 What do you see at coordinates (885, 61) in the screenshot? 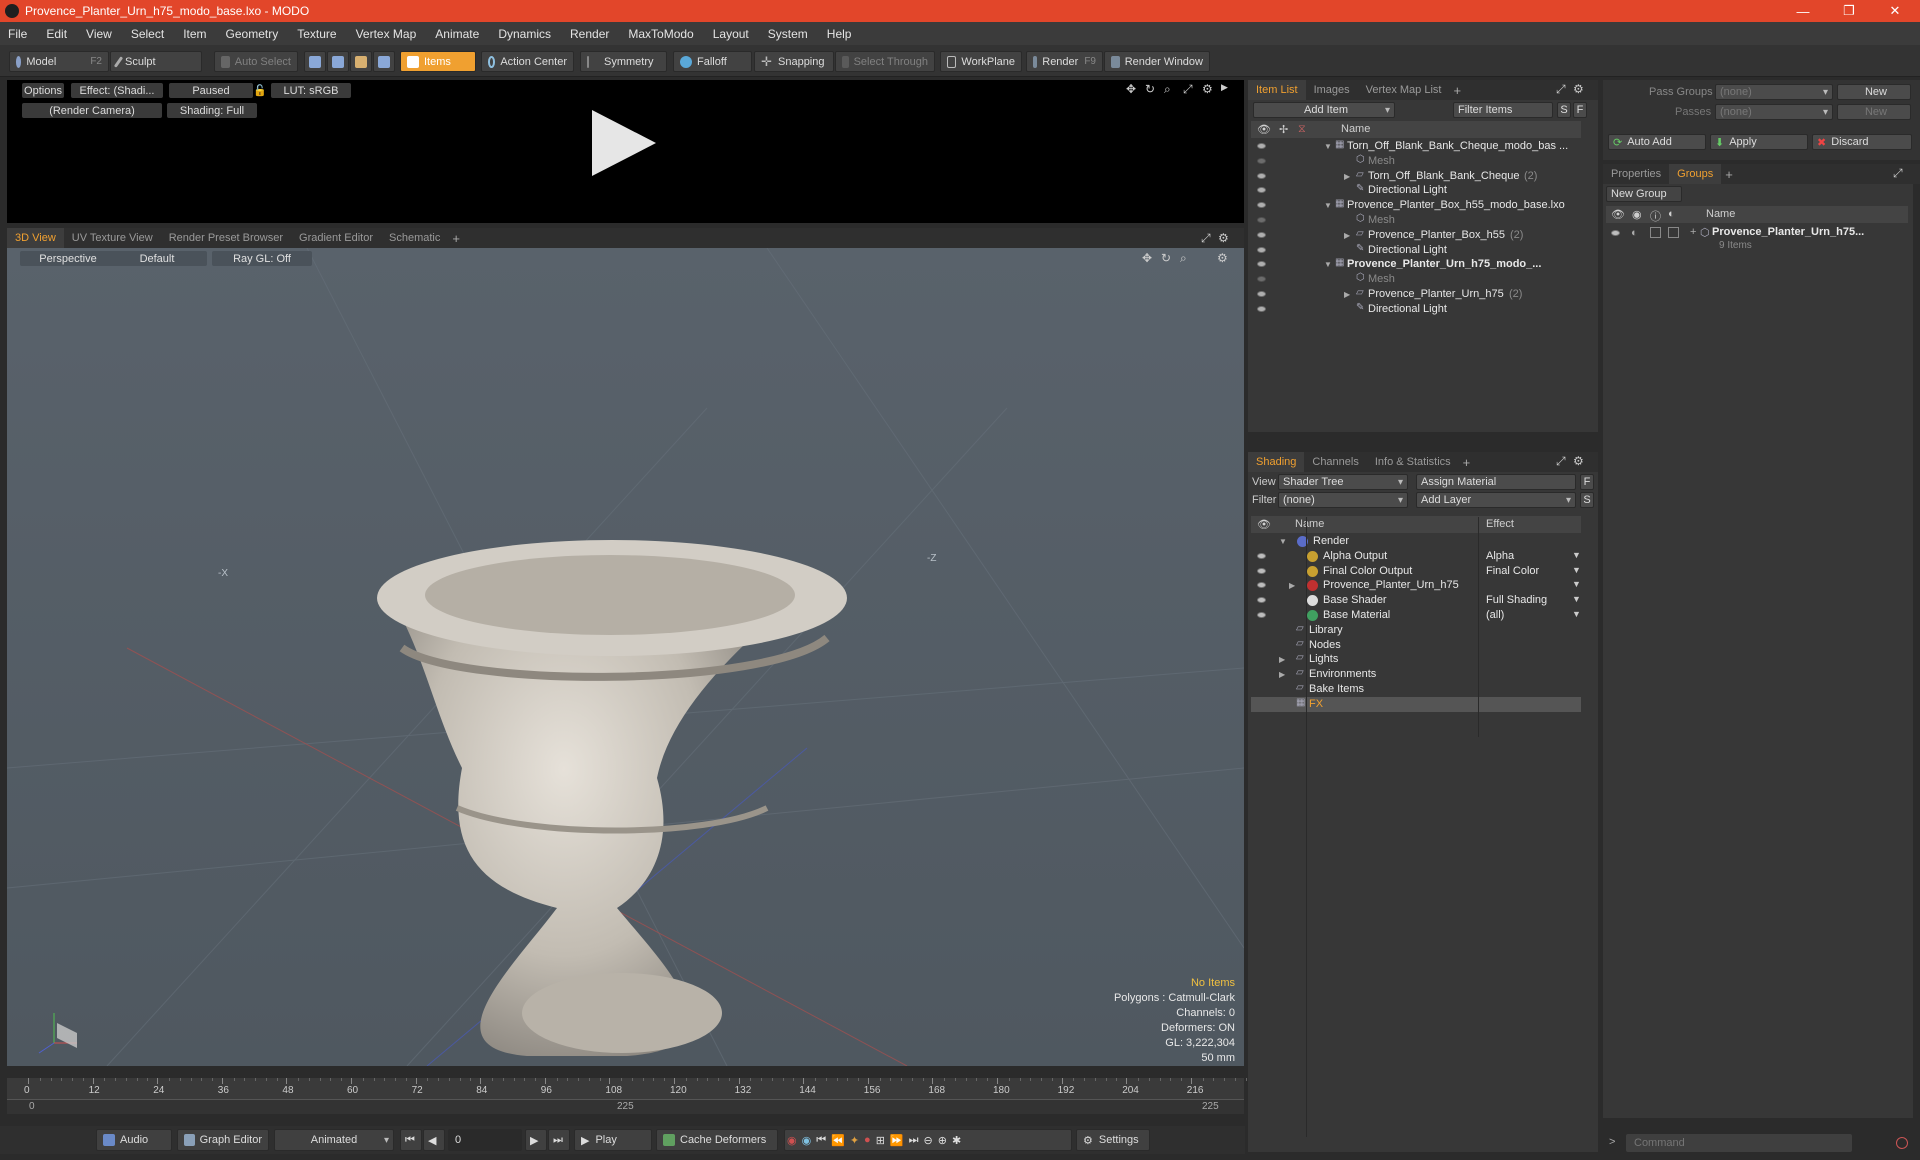
I see `select-through-button: Select Through` at bounding box center [885, 61].